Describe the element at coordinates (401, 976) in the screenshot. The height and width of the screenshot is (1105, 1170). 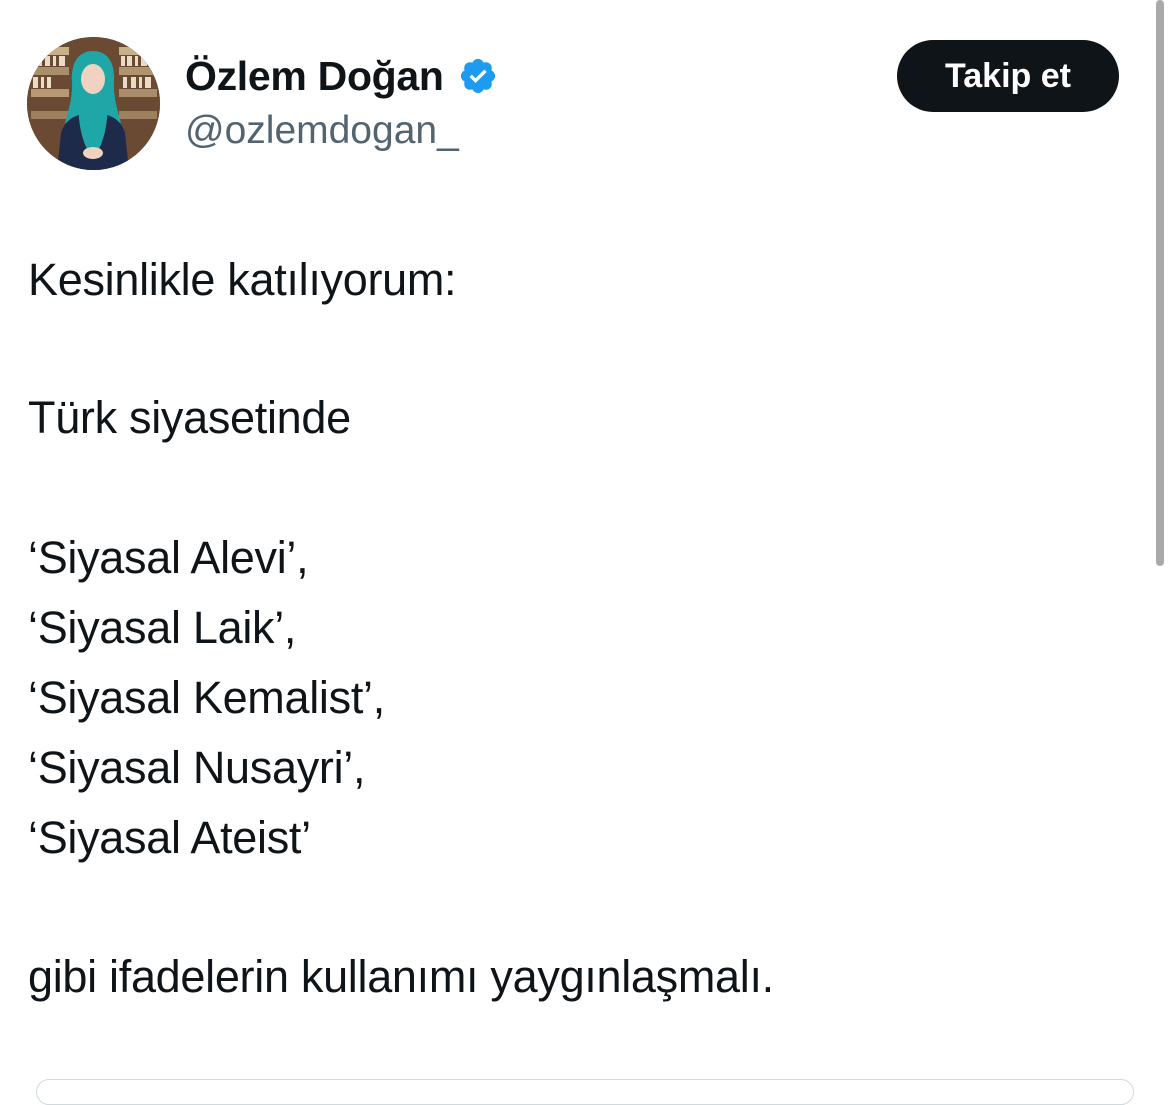
I see `tweet-line: gibi ifadelerin kullanımı yaygınlaşmalı.` at that location.